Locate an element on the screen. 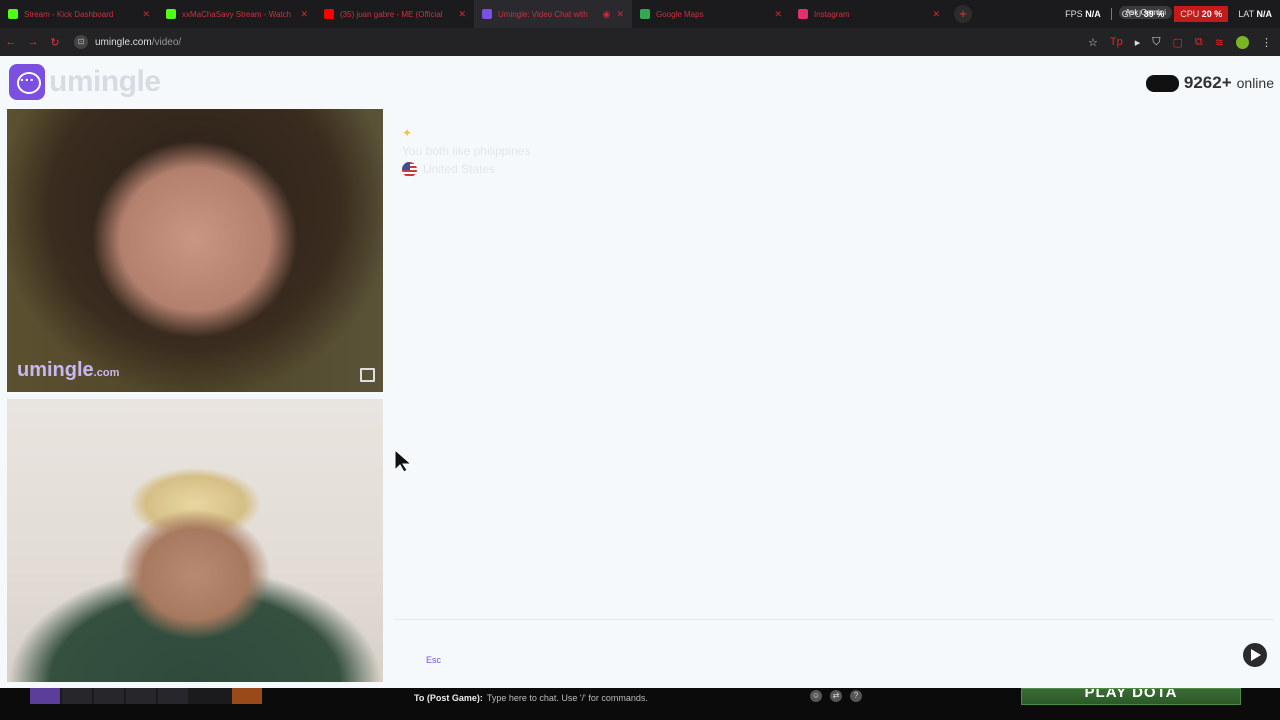 Image resolution: width=1280 pixels, height=720 pixels. instagram-icon is located at coordinates (803, 14).